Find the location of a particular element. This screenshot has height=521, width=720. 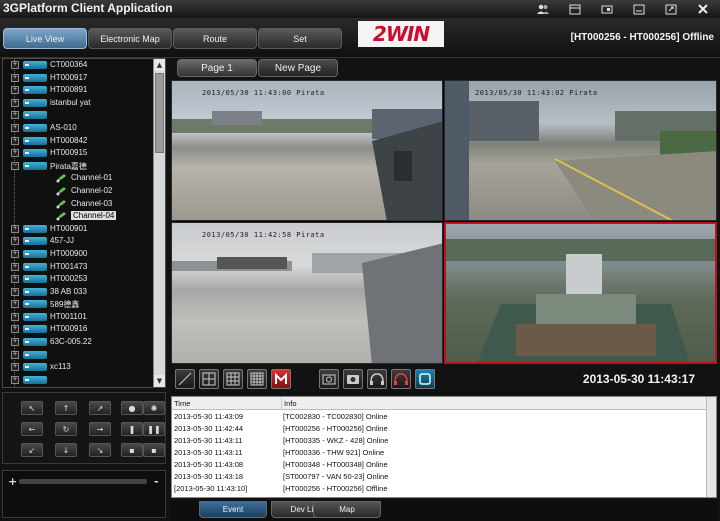

nav-route: Route is located at coordinates (215, 38).